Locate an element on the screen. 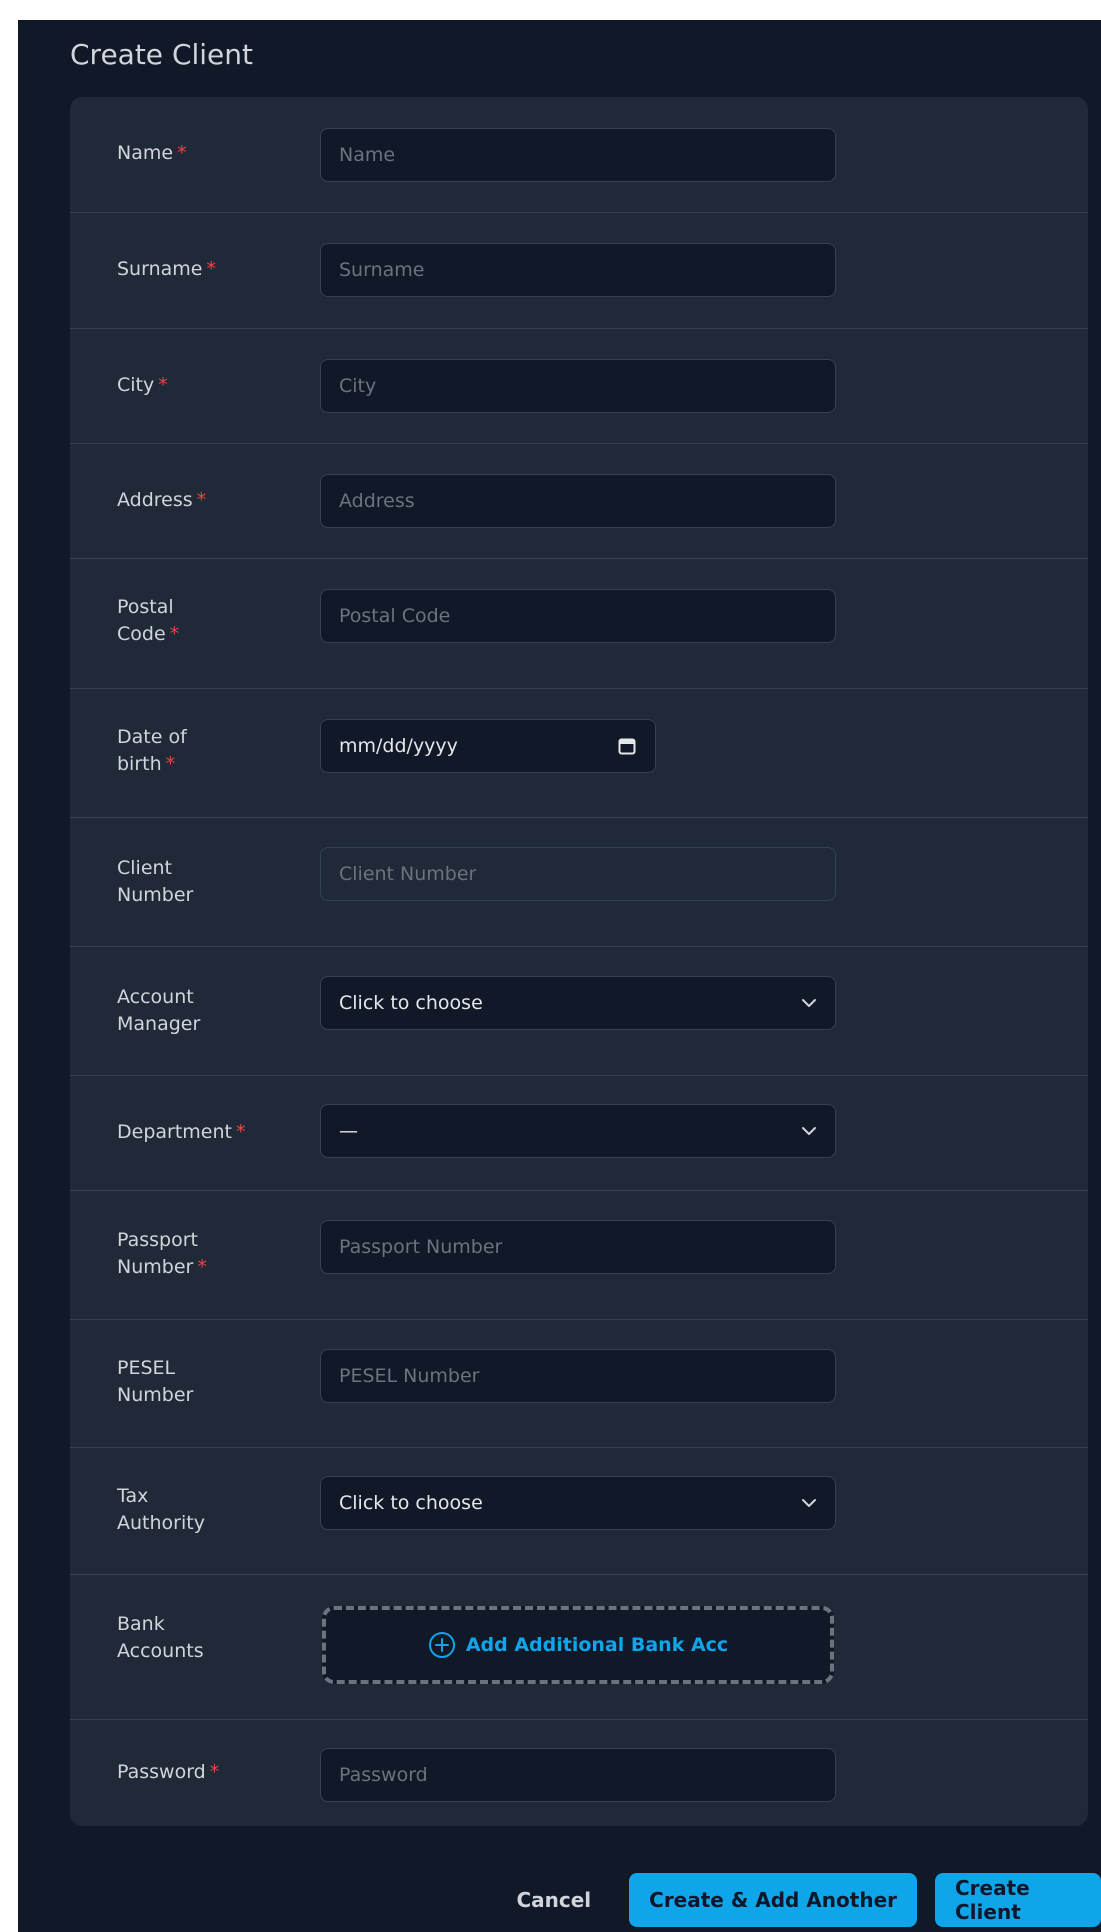 The image size is (1101, 1932). form-row-password: Password * is located at coordinates (579, 1773).